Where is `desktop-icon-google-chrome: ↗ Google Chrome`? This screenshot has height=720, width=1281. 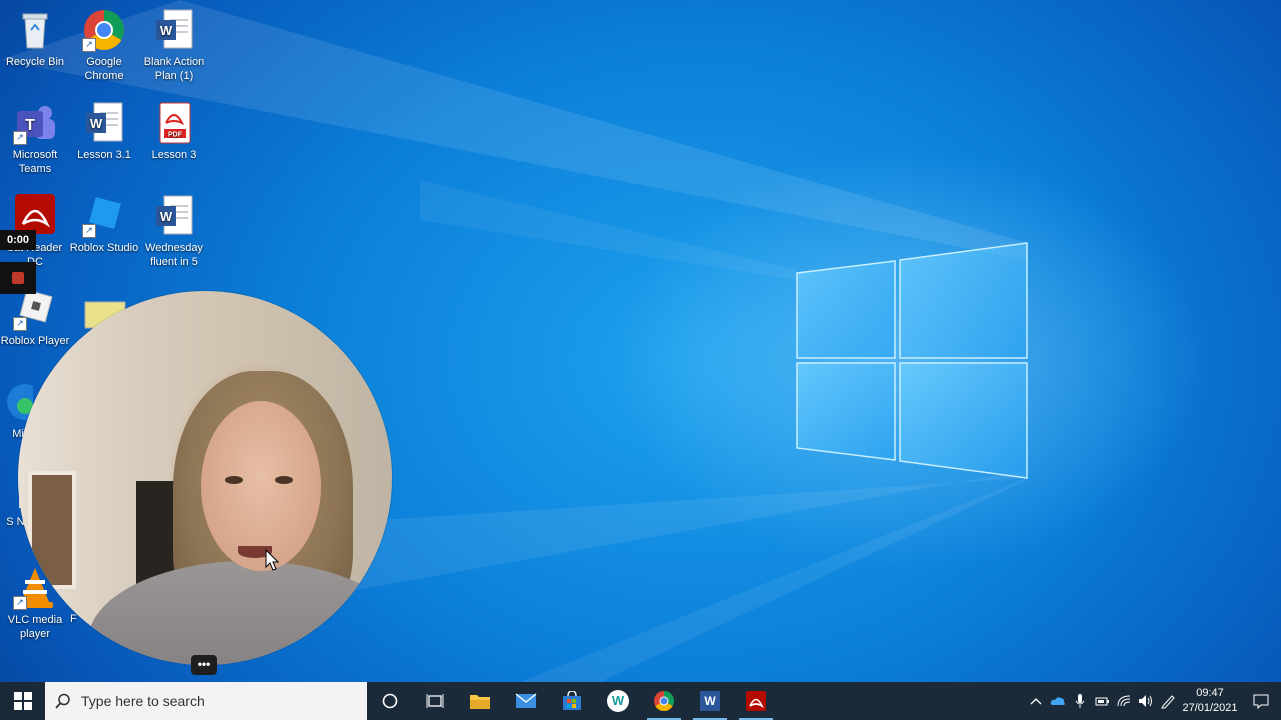 desktop-icon-google-chrome: ↗ Google Chrome is located at coordinates (104, 45).